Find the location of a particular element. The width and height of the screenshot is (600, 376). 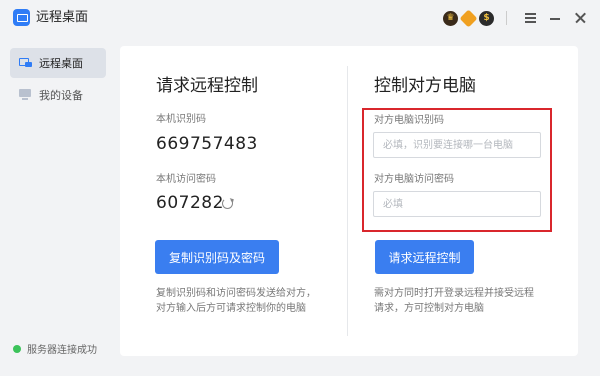

close-icon is located at coordinates (581, 18).